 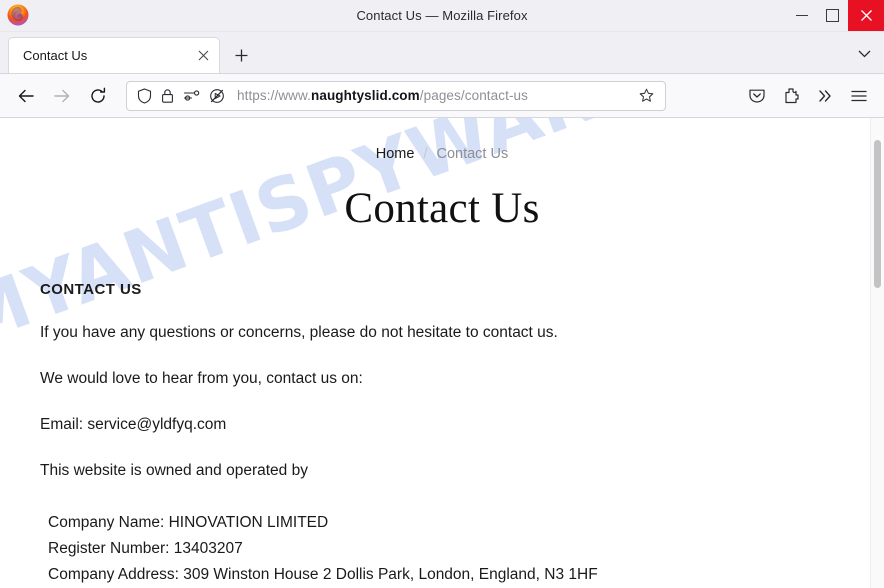 What do you see at coordinates (442, 53) in the screenshot?
I see `tab-strip: Contact Us` at bounding box center [442, 53].